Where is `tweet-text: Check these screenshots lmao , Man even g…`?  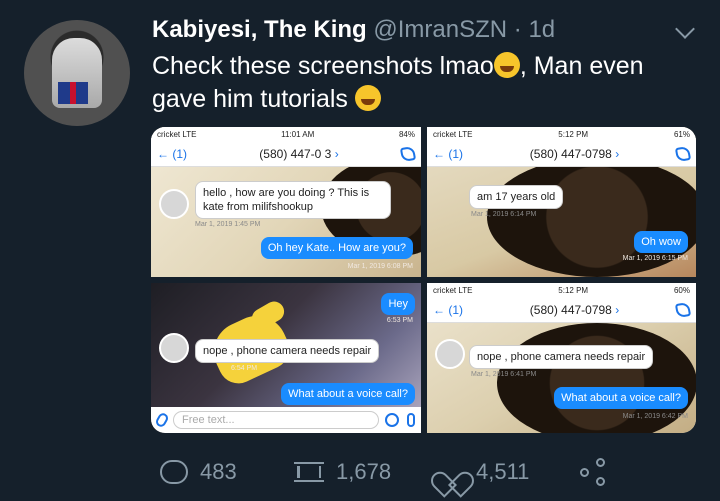 tweet-text: Check these screenshots lmao , Man even g… is located at coordinates (412, 83).